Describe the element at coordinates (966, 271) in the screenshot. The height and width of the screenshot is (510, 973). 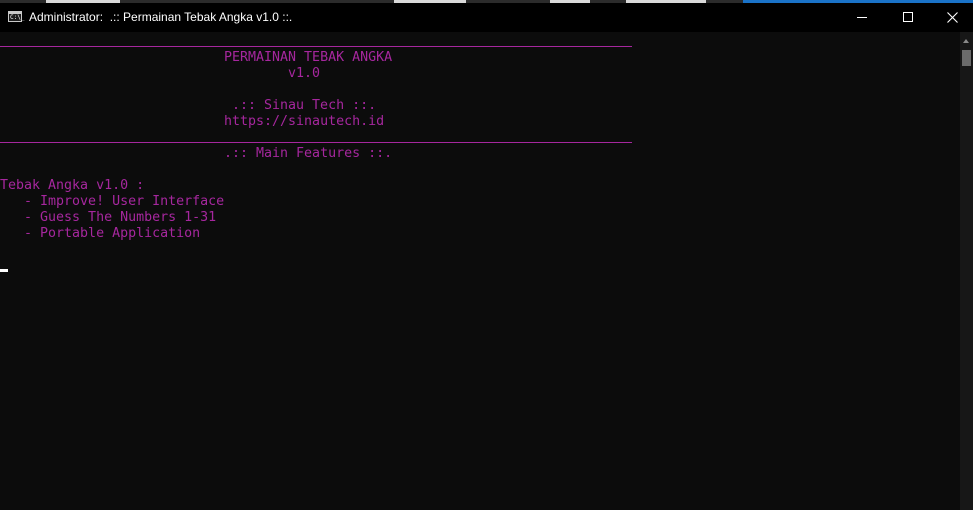
I see `vertical-scrollbar` at that location.